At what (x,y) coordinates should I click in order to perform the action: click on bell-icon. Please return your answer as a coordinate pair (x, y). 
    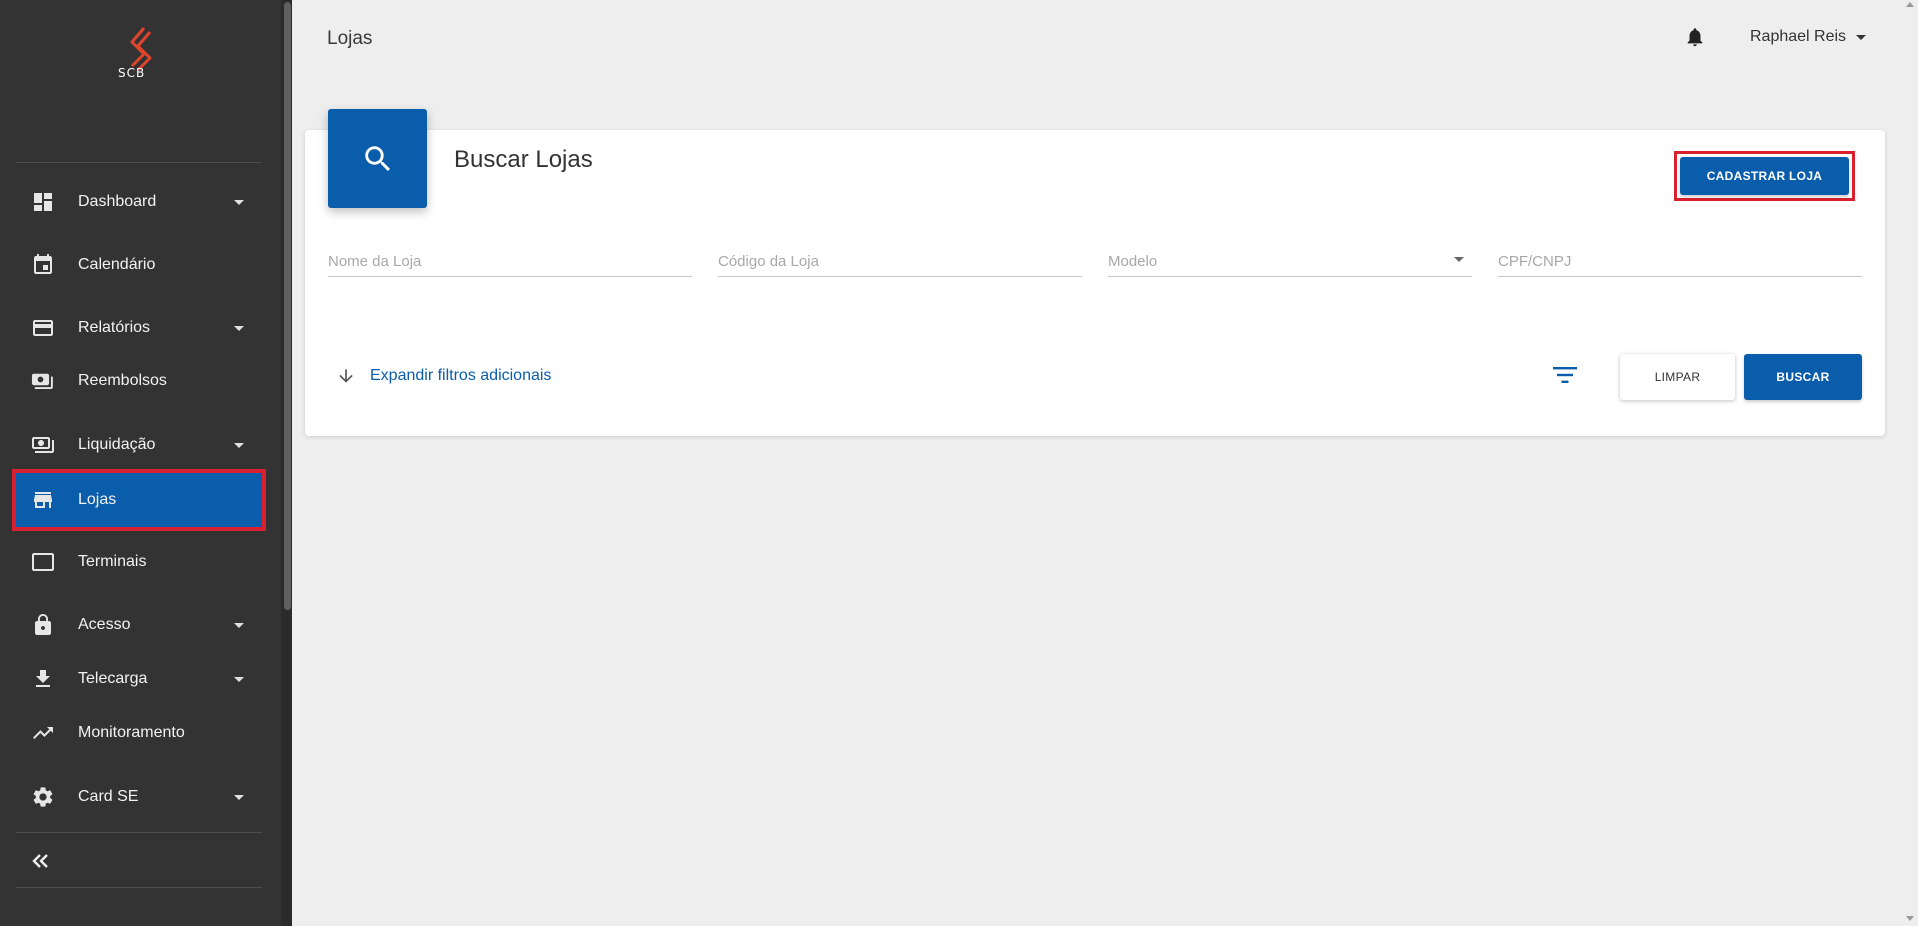
    Looking at the image, I should click on (1695, 37).